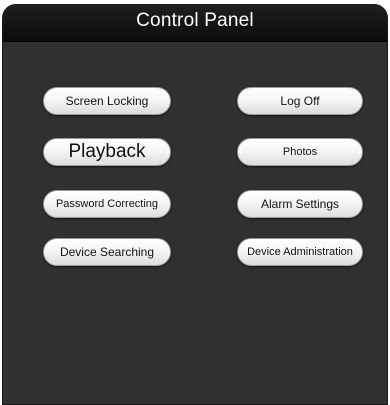  Describe the element at coordinates (107, 252) in the screenshot. I see `device-searching-button: Device Searching` at that location.